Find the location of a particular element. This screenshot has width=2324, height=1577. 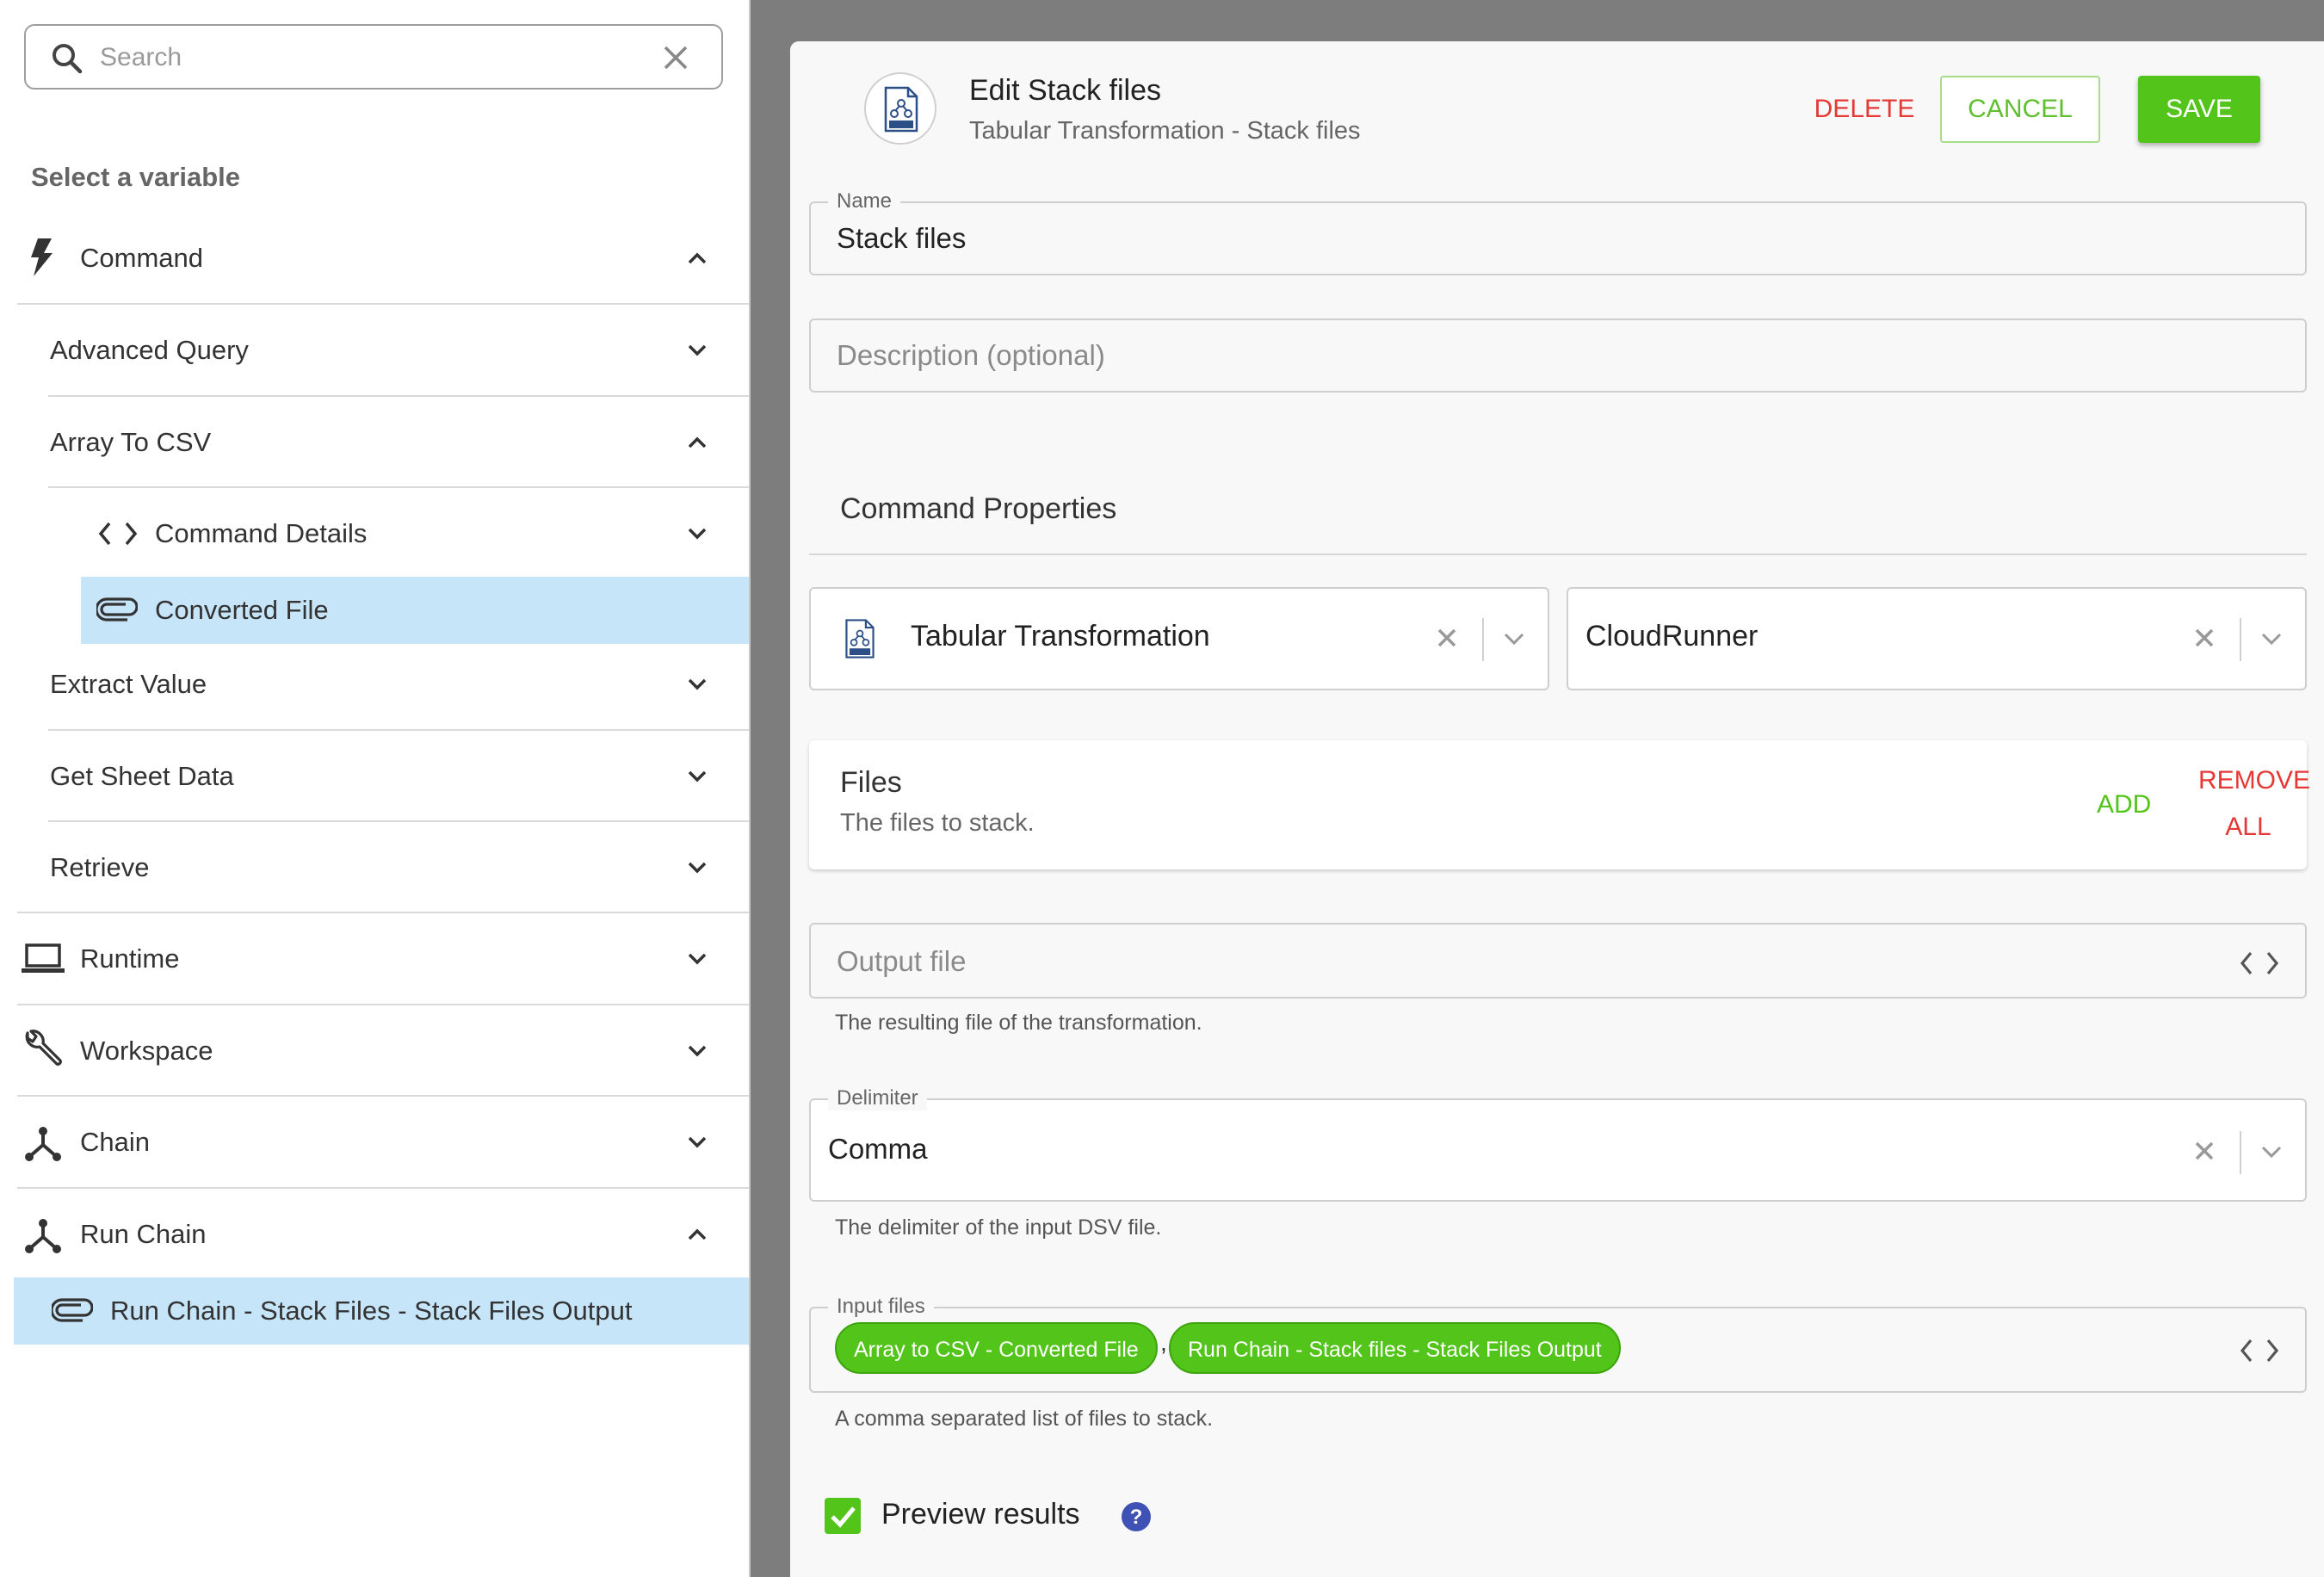

sidebar-item-runtime: Runtime is located at coordinates (383, 959).